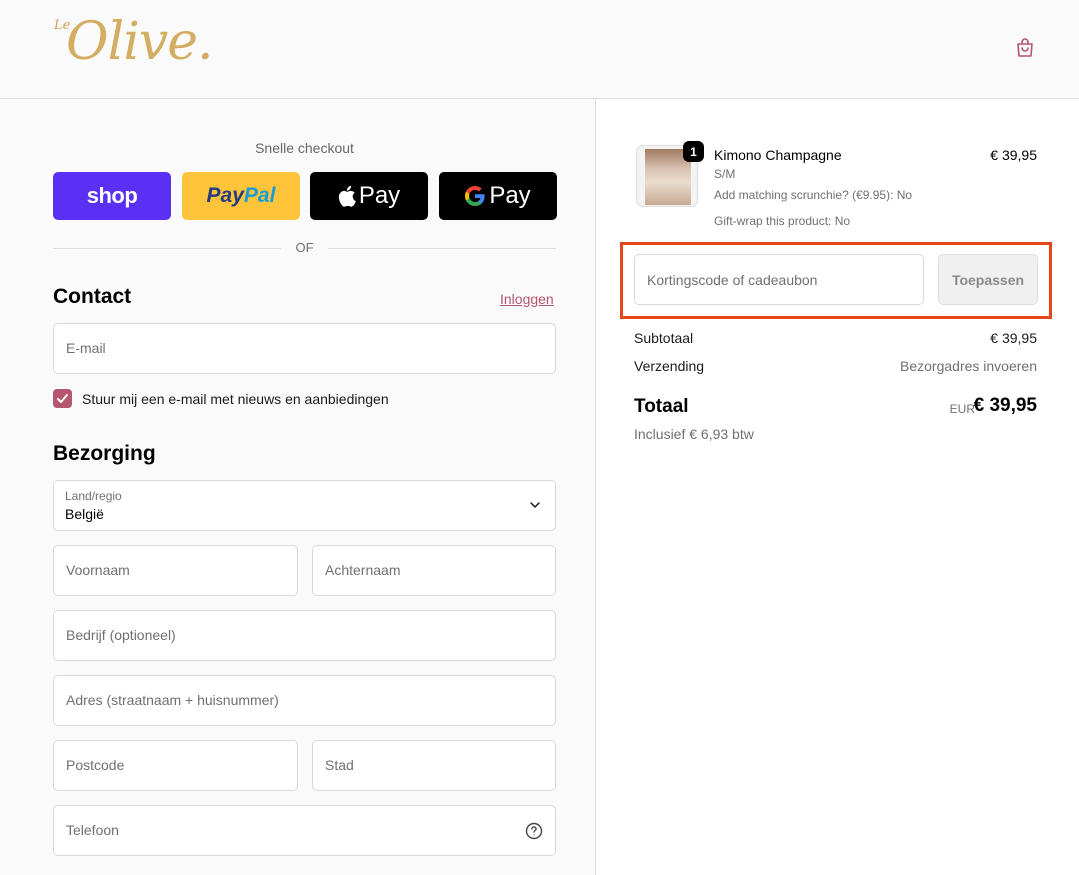 The width and height of the screenshot is (1079, 875). I want to click on country-label: Land/regio, so click(93, 496).